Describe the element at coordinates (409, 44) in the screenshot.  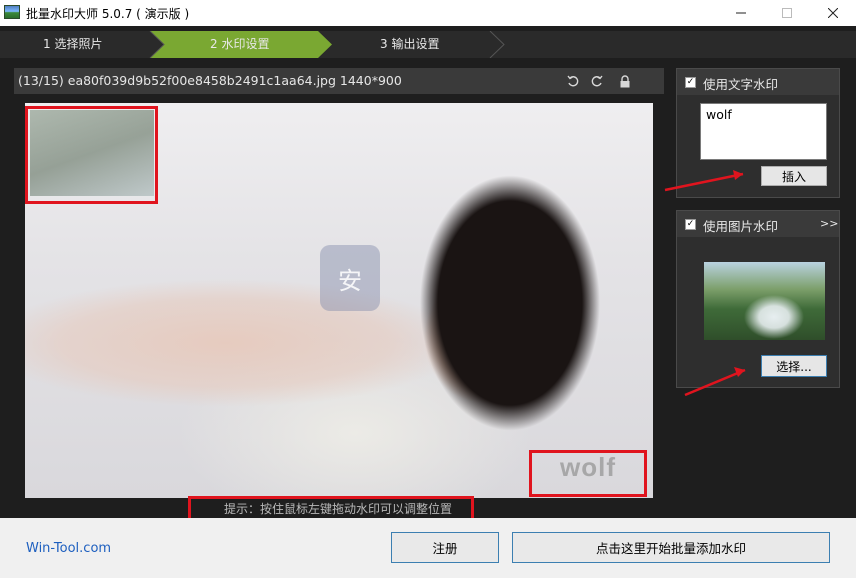
I see `step-output-settings: 3 输出设置` at that location.